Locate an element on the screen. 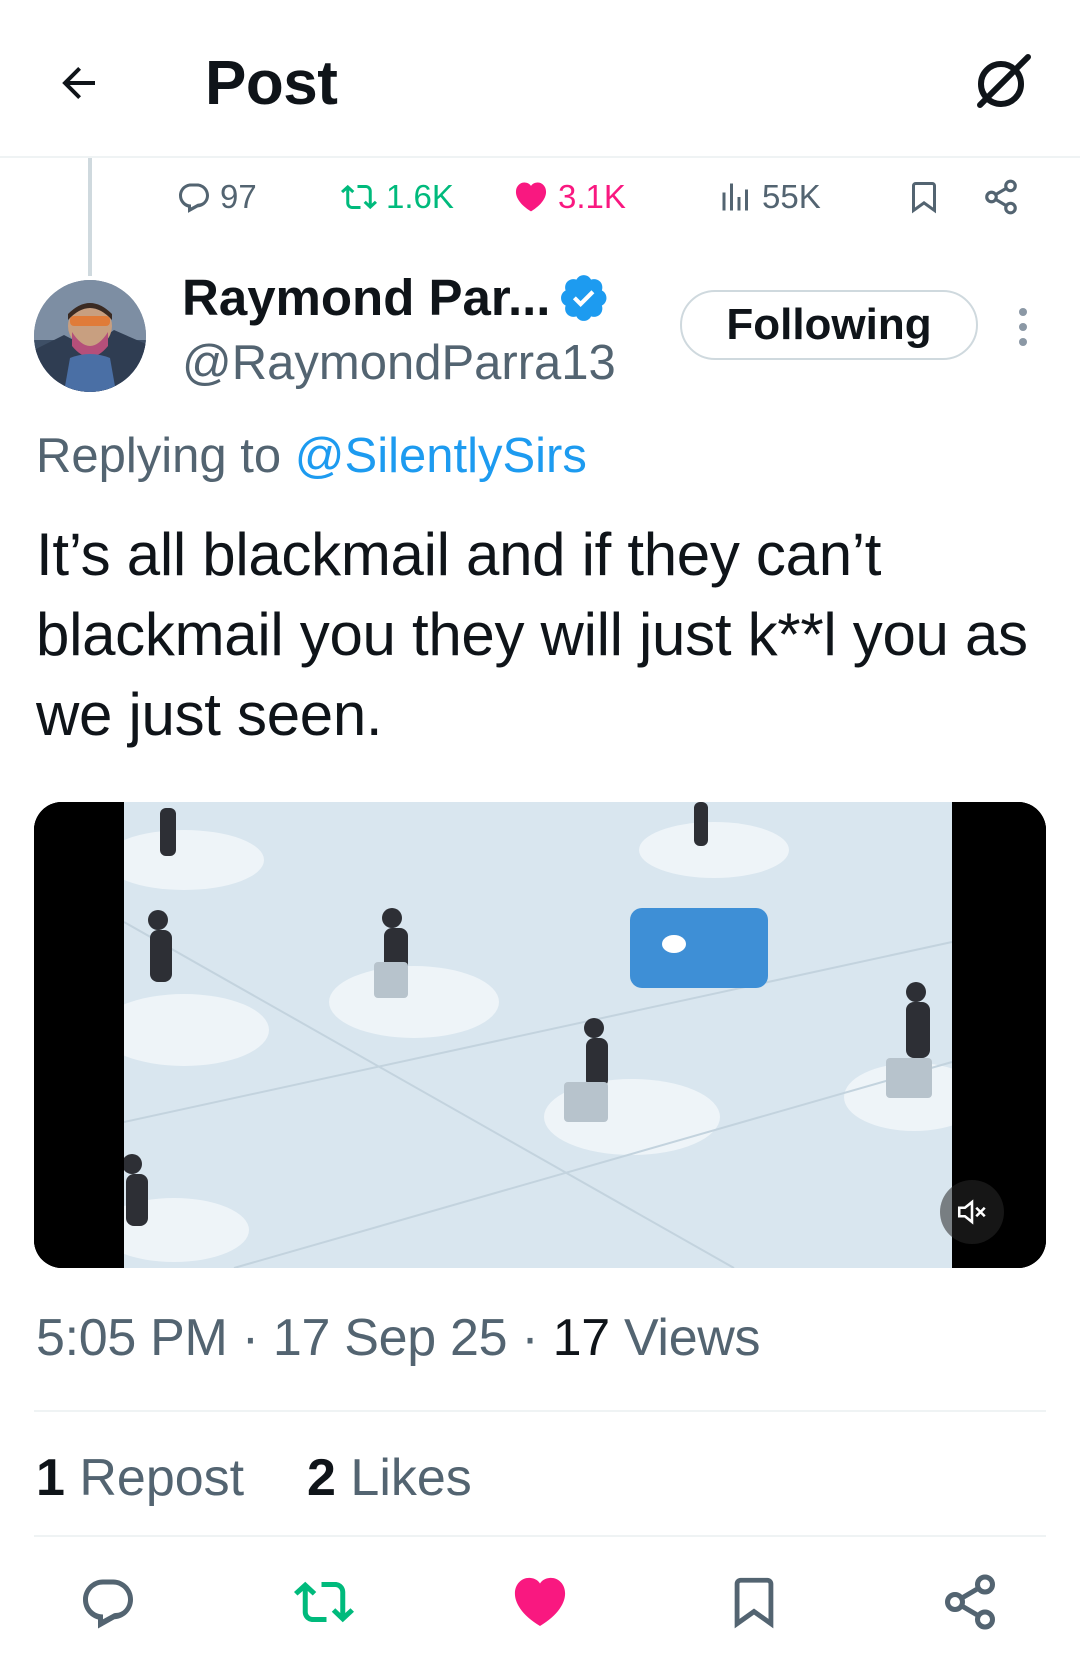 Image resolution: width=1080 pixels, height=1667 pixels. avatar is located at coordinates (90, 336).